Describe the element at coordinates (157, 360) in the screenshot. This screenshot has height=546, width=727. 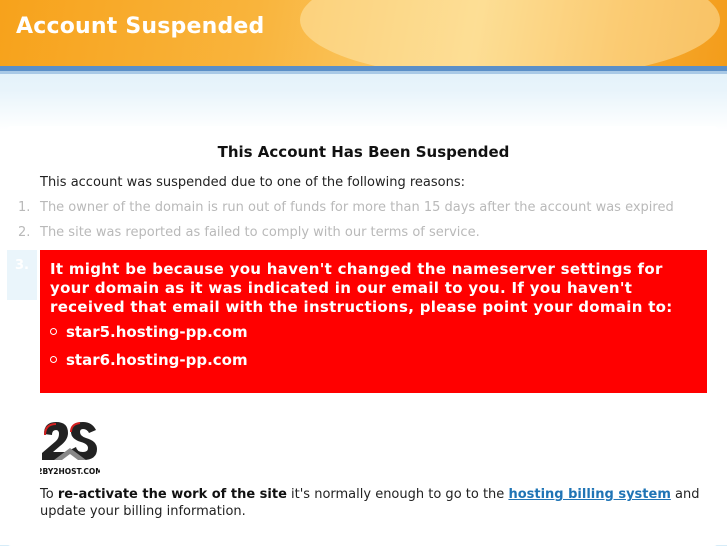
I see `nameserver-2: star6.hosting-pp.com` at that location.